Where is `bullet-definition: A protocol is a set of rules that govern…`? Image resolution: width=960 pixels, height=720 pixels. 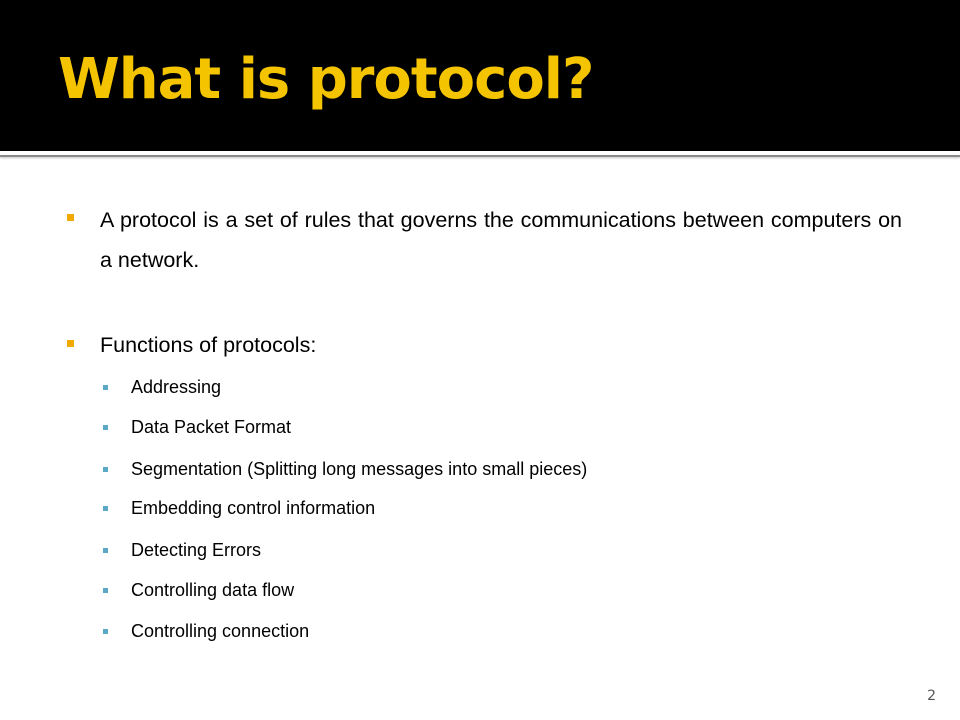
bullet-definition: A protocol is a set of rules that govern… is located at coordinates (501, 240).